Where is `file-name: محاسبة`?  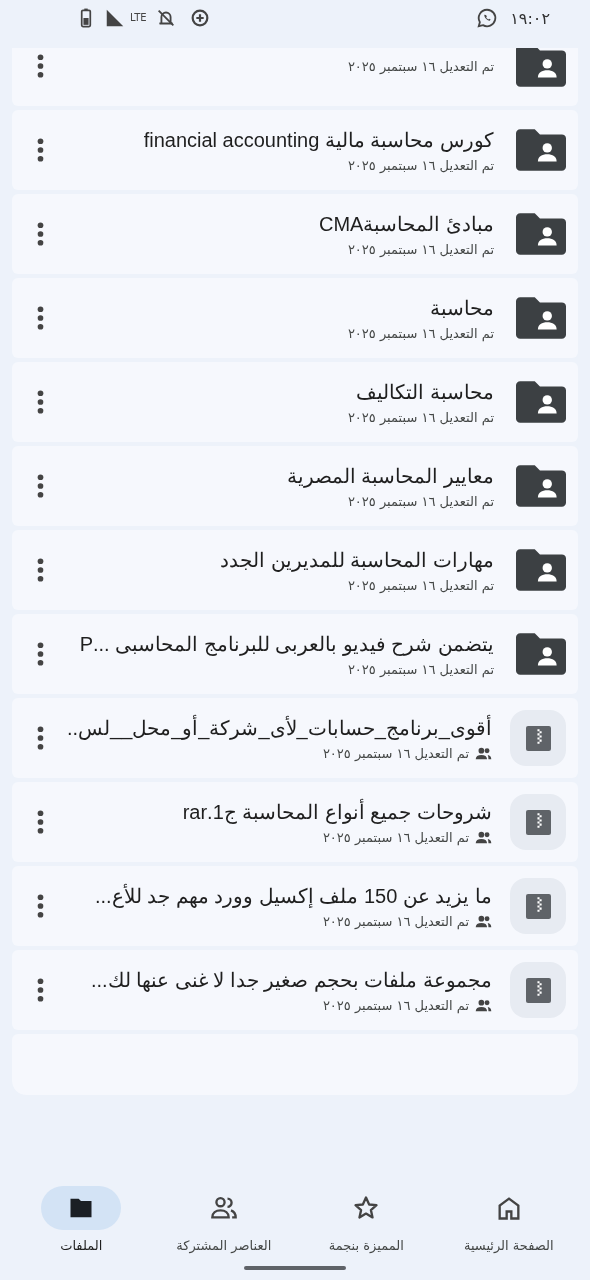
file-name: محاسبة is located at coordinates (461, 307).